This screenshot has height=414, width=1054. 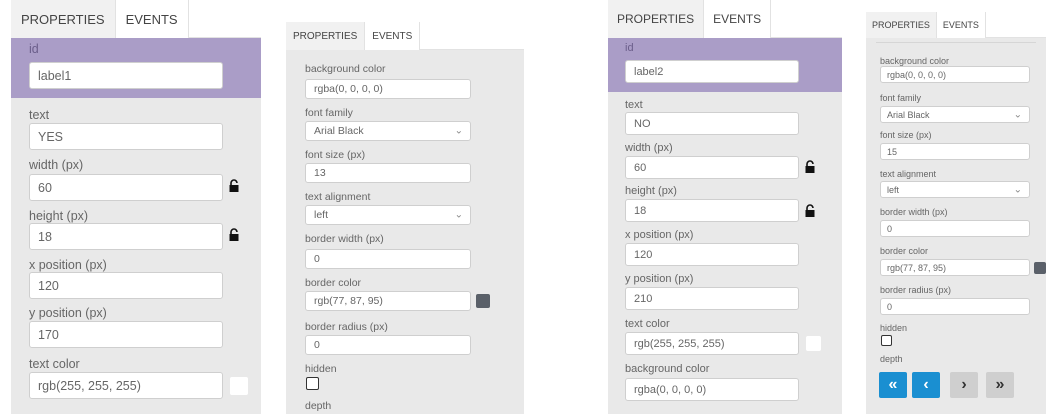 I want to click on text-input: YES, so click(x=126, y=136).